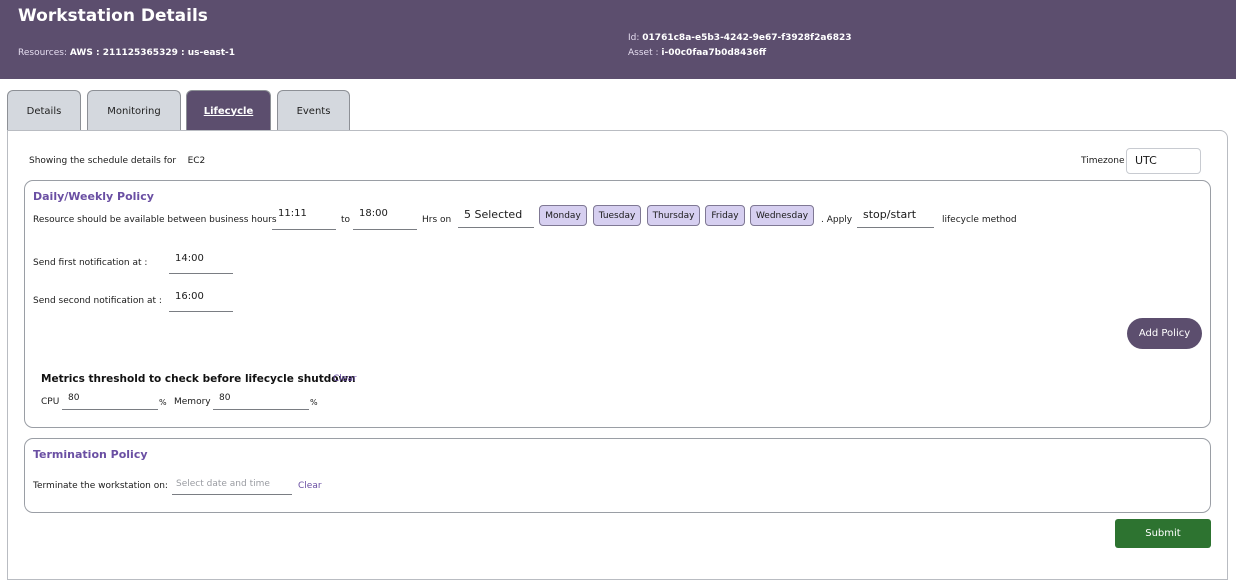  Describe the element at coordinates (617, 475) in the screenshot. I see `termination-policy-box` at that location.